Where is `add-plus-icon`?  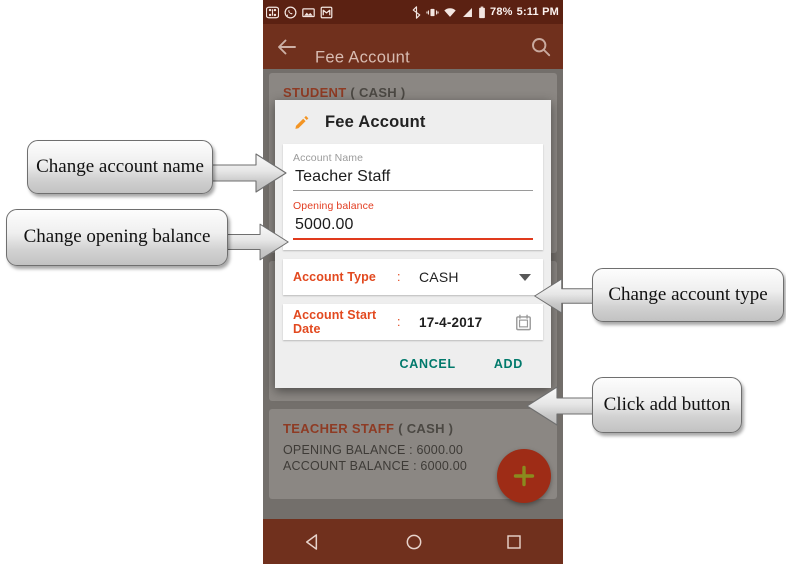
add-plus-icon is located at coordinates (524, 476).